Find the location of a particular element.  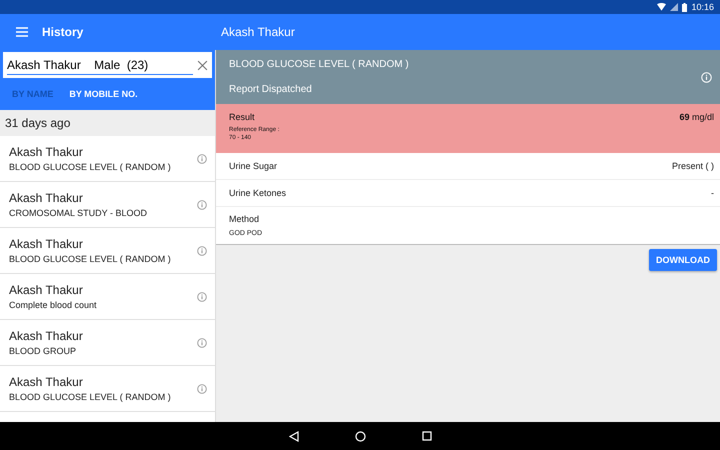

history-item: Akash Thakur BLOOD GROUP is located at coordinates (107, 343).